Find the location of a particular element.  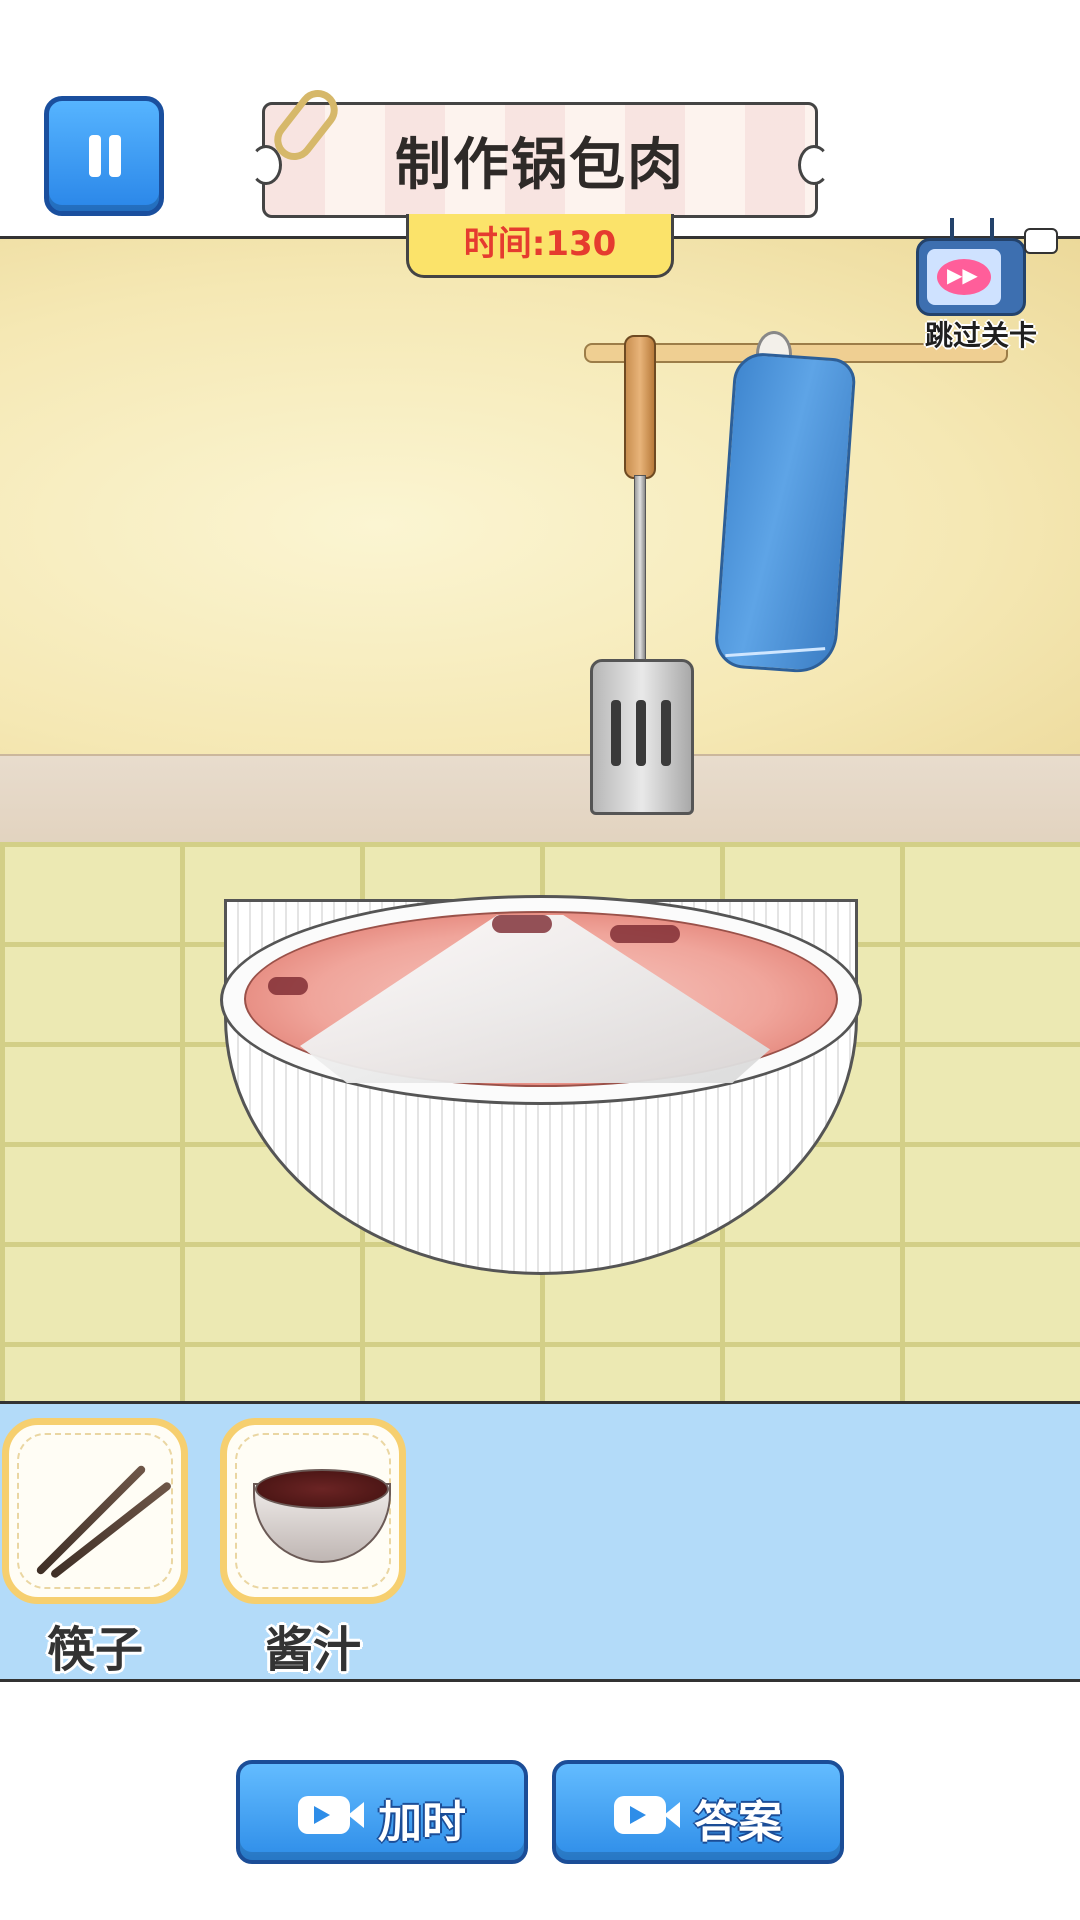

sauce-bowl-icon is located at coordinates (322, 1517).